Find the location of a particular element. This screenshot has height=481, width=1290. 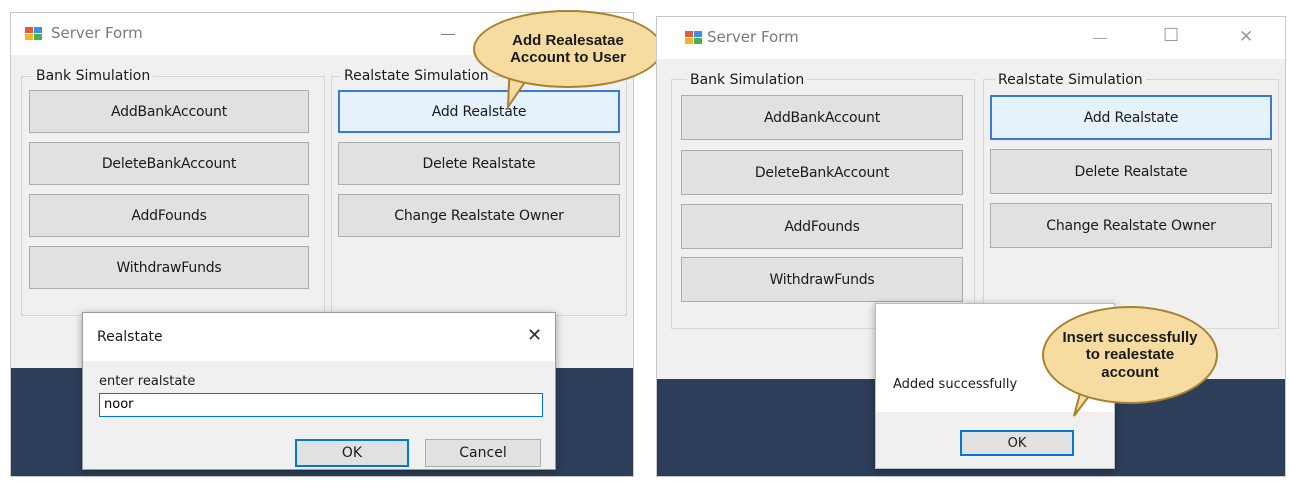

realstate-input-value: noor is located at coordinates (119, 404).